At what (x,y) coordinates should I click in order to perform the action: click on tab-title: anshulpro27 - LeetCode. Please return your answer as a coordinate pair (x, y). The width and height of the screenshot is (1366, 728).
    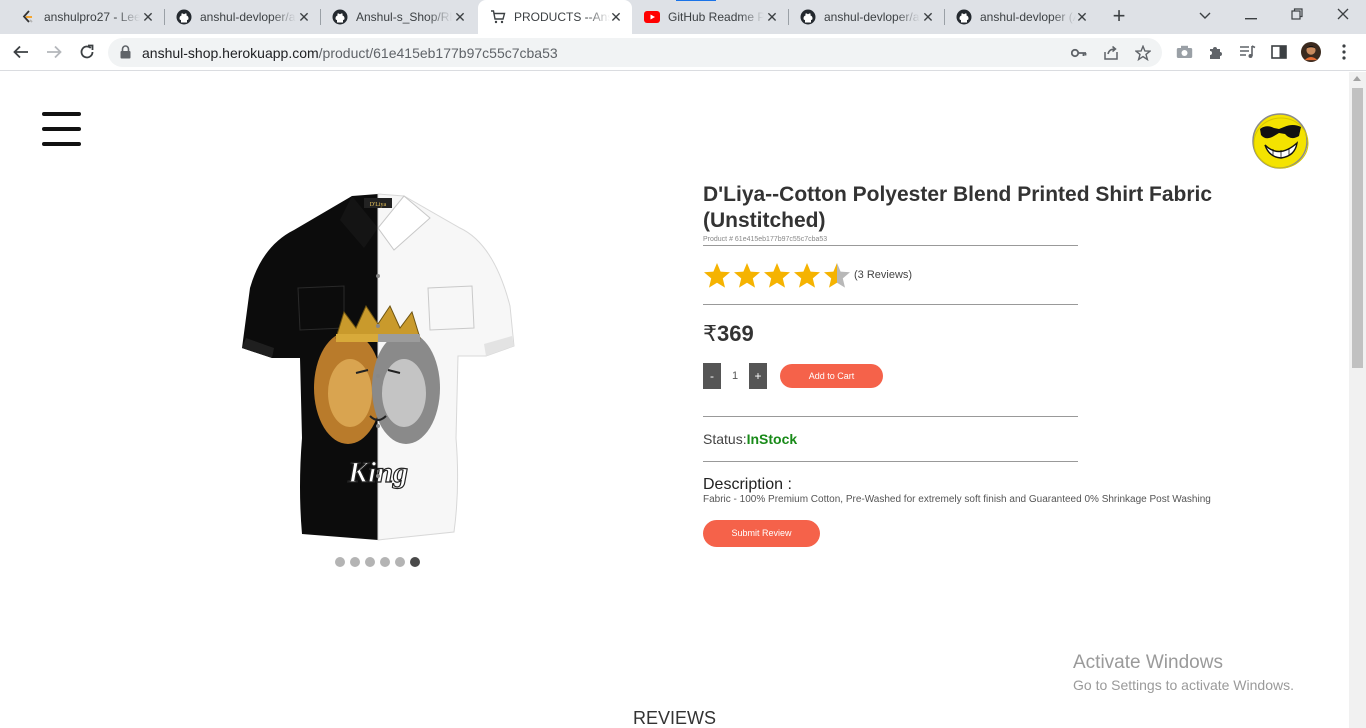
    Looking at the image, I should click on (92, 17).